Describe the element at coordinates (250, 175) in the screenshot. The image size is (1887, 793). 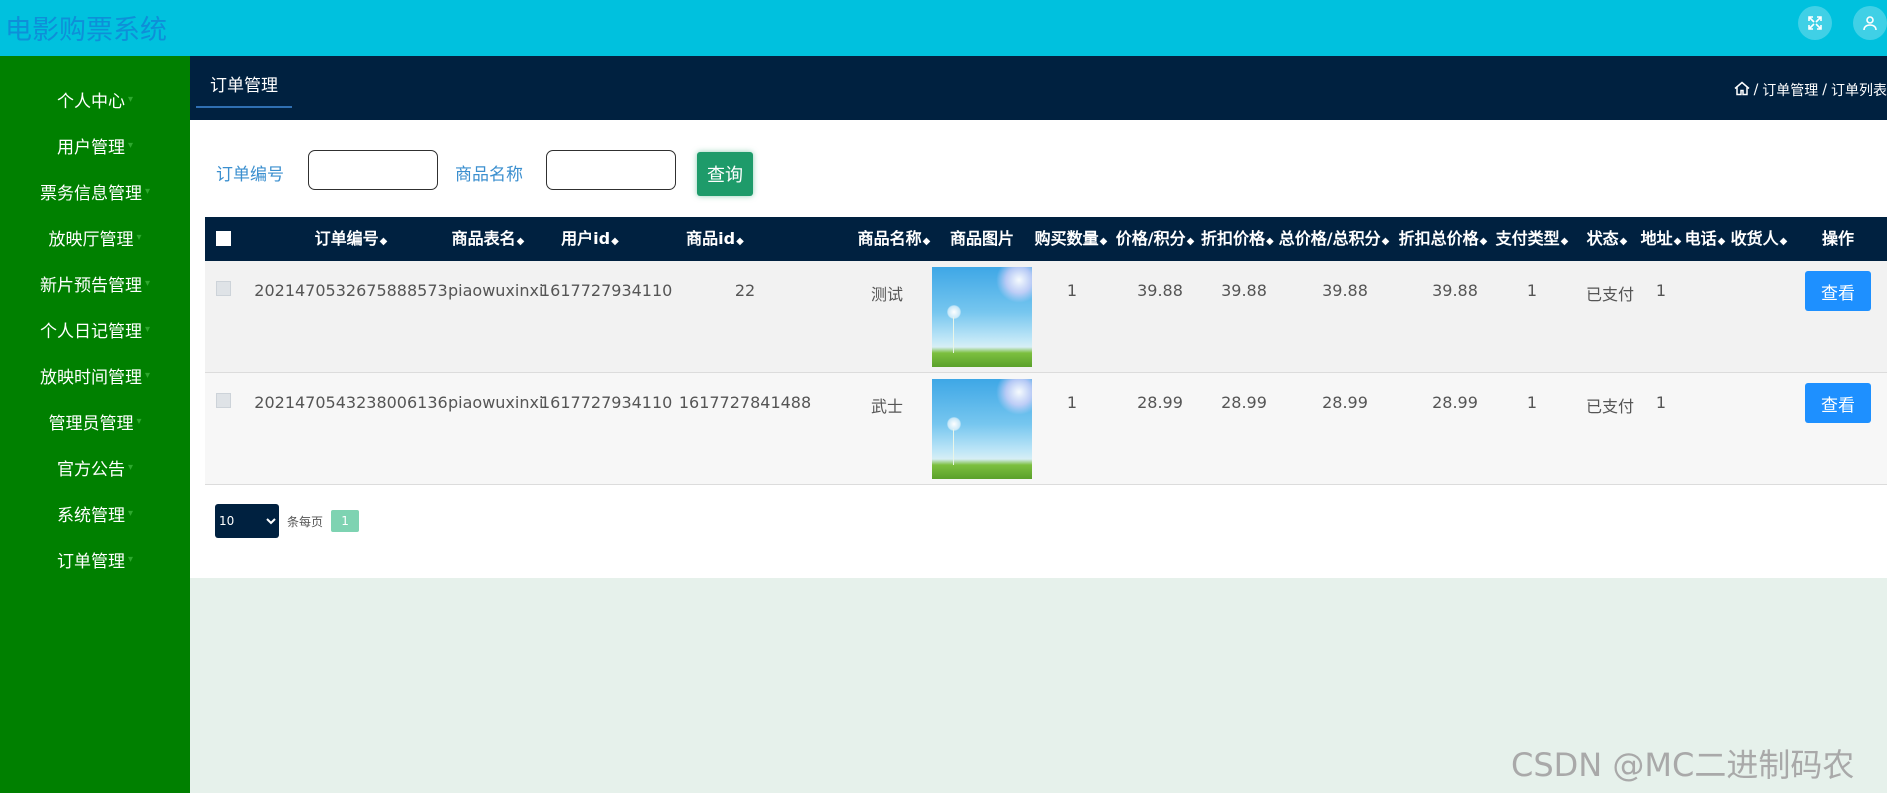
I see `order-no-label: 订单编号` at that location.